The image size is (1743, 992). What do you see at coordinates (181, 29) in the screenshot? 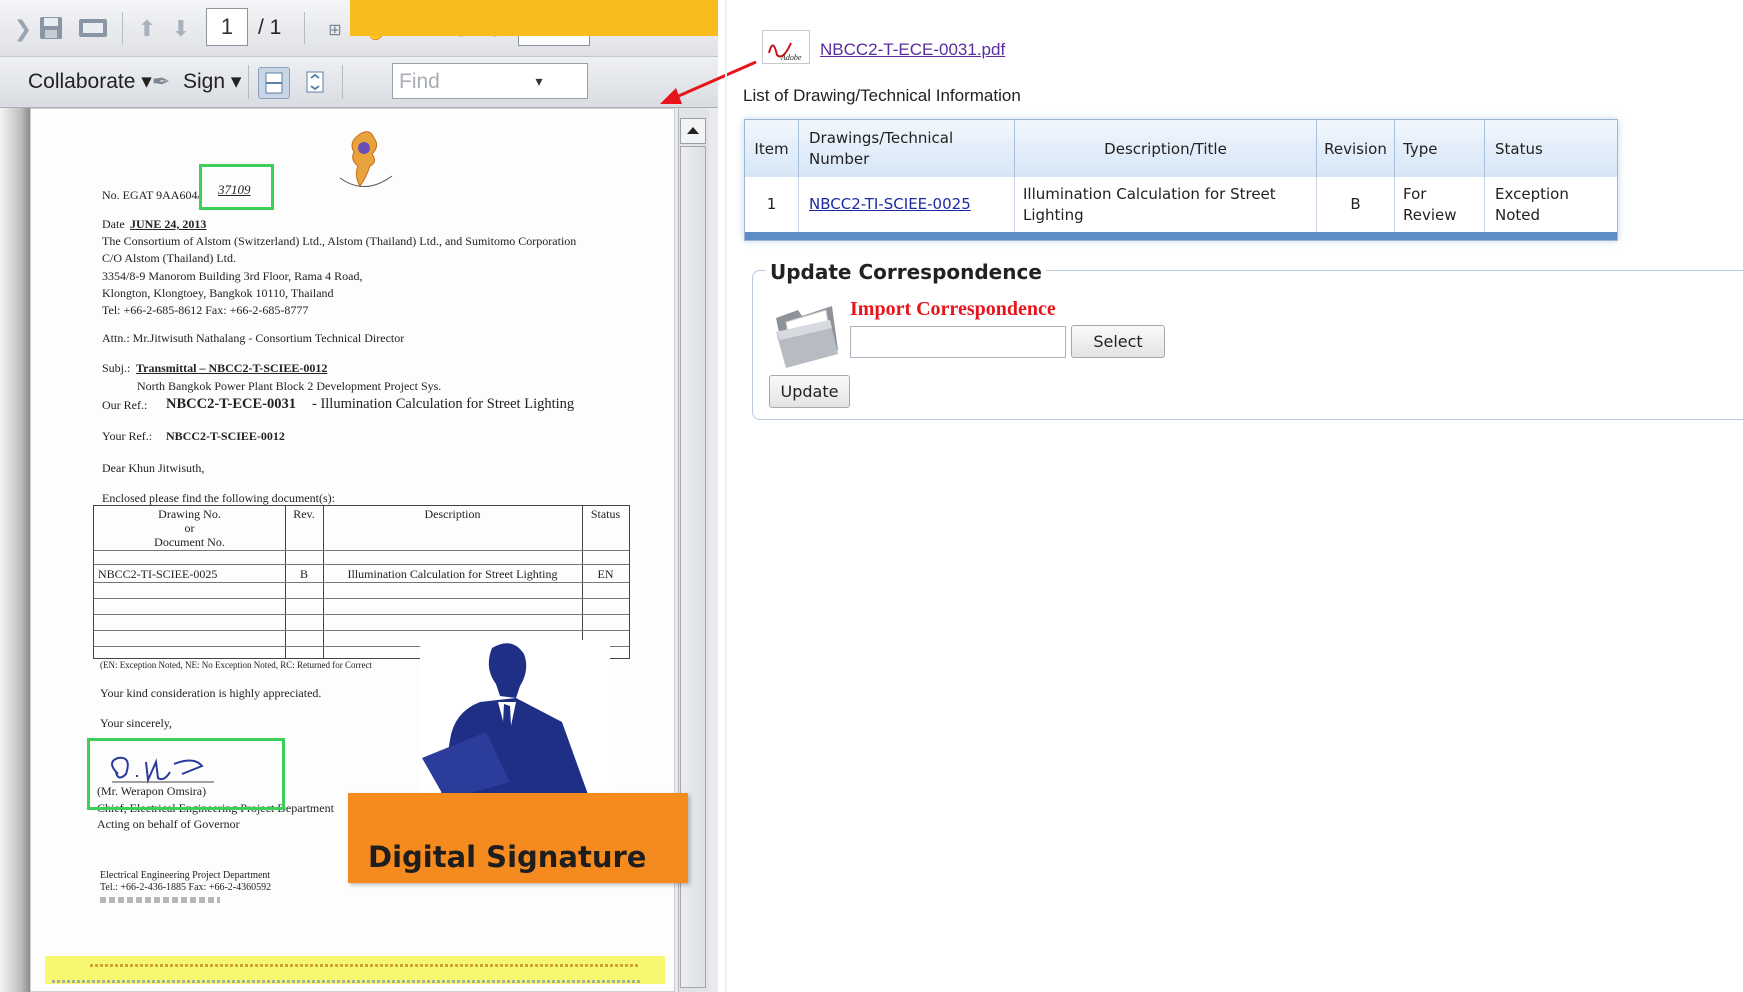
I see `next-page-icon: ⬇` at bounding box center [181, 29].